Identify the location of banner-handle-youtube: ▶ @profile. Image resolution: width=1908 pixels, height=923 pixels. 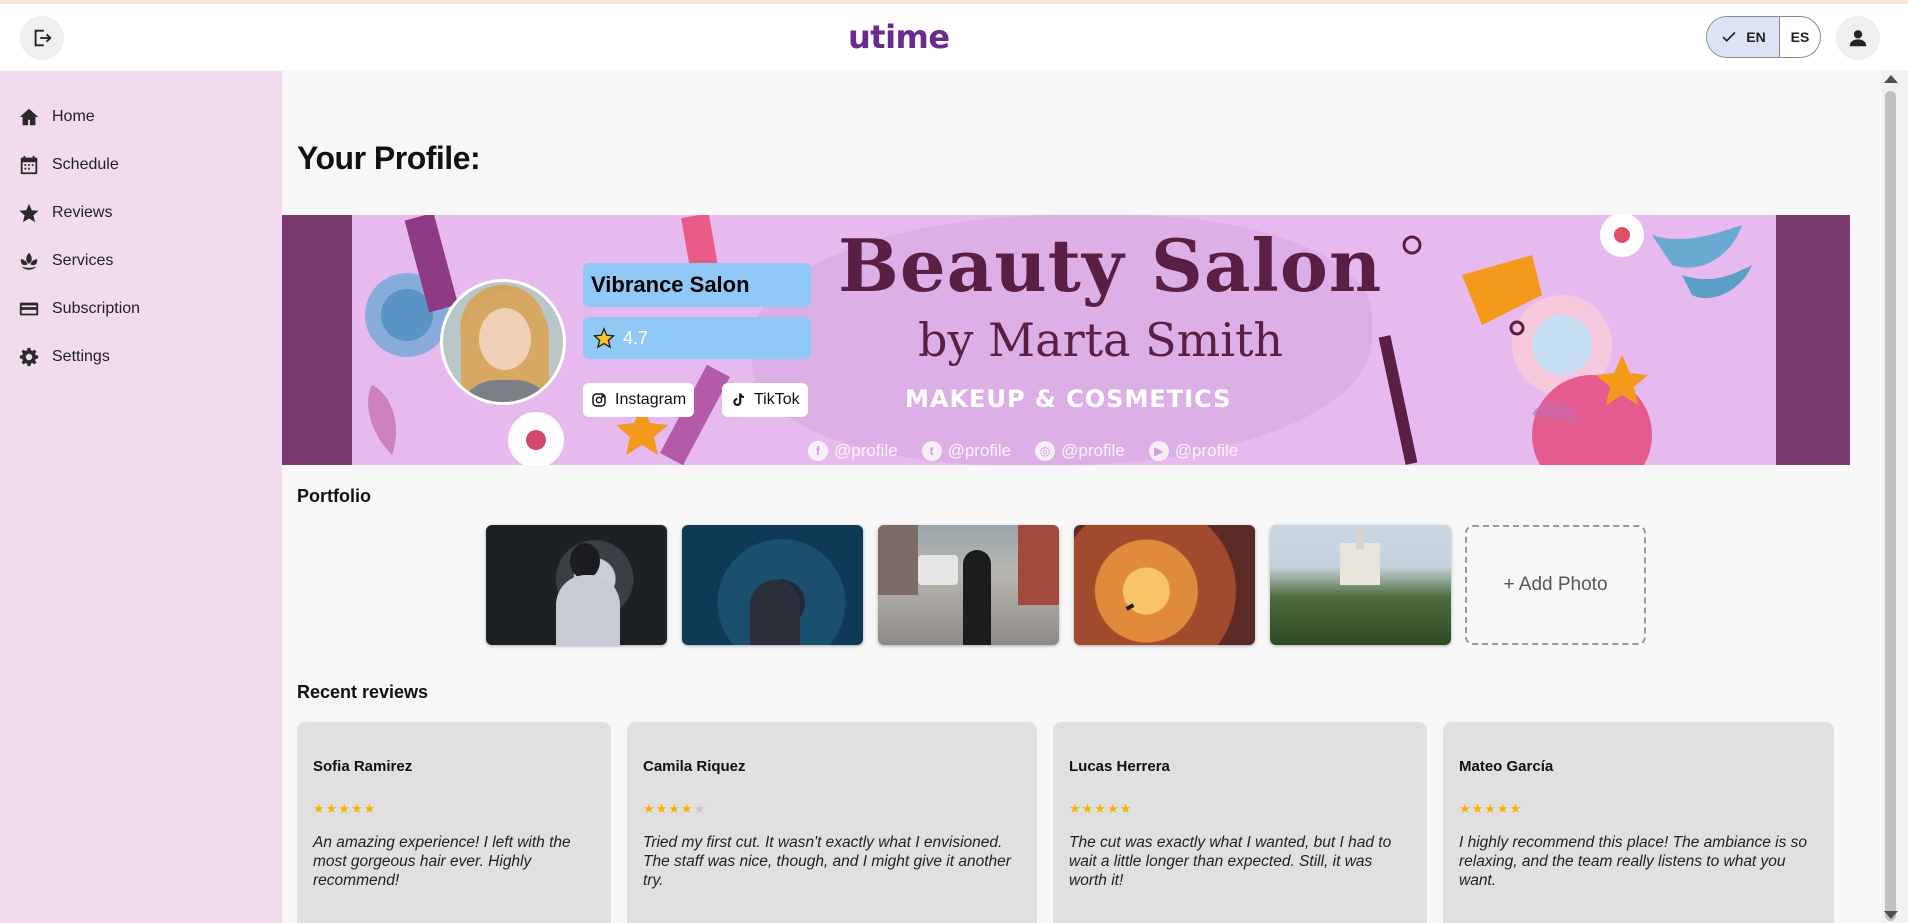
(1193, 451).